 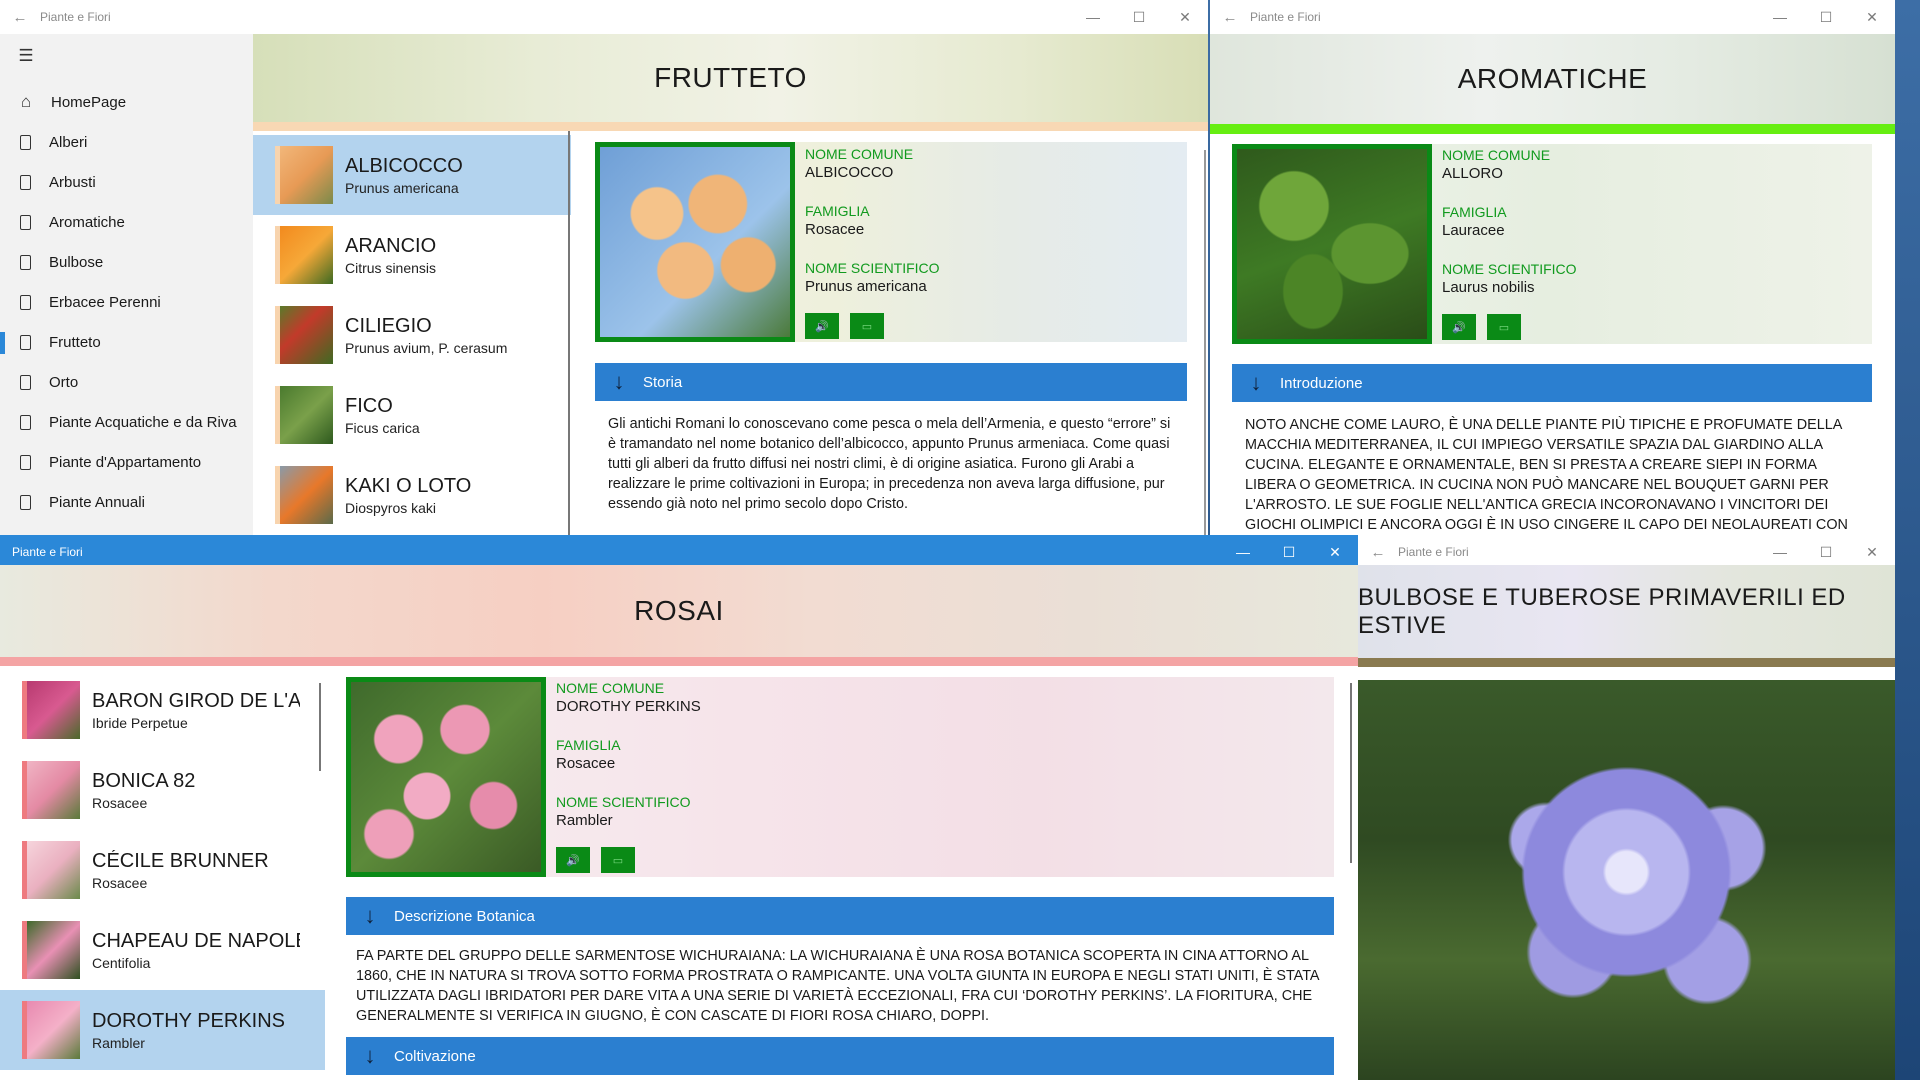 What do you see at coordinates (730, 126) in the screenshot?
I see `header-accent-bar` at bounding box center [730, 126].